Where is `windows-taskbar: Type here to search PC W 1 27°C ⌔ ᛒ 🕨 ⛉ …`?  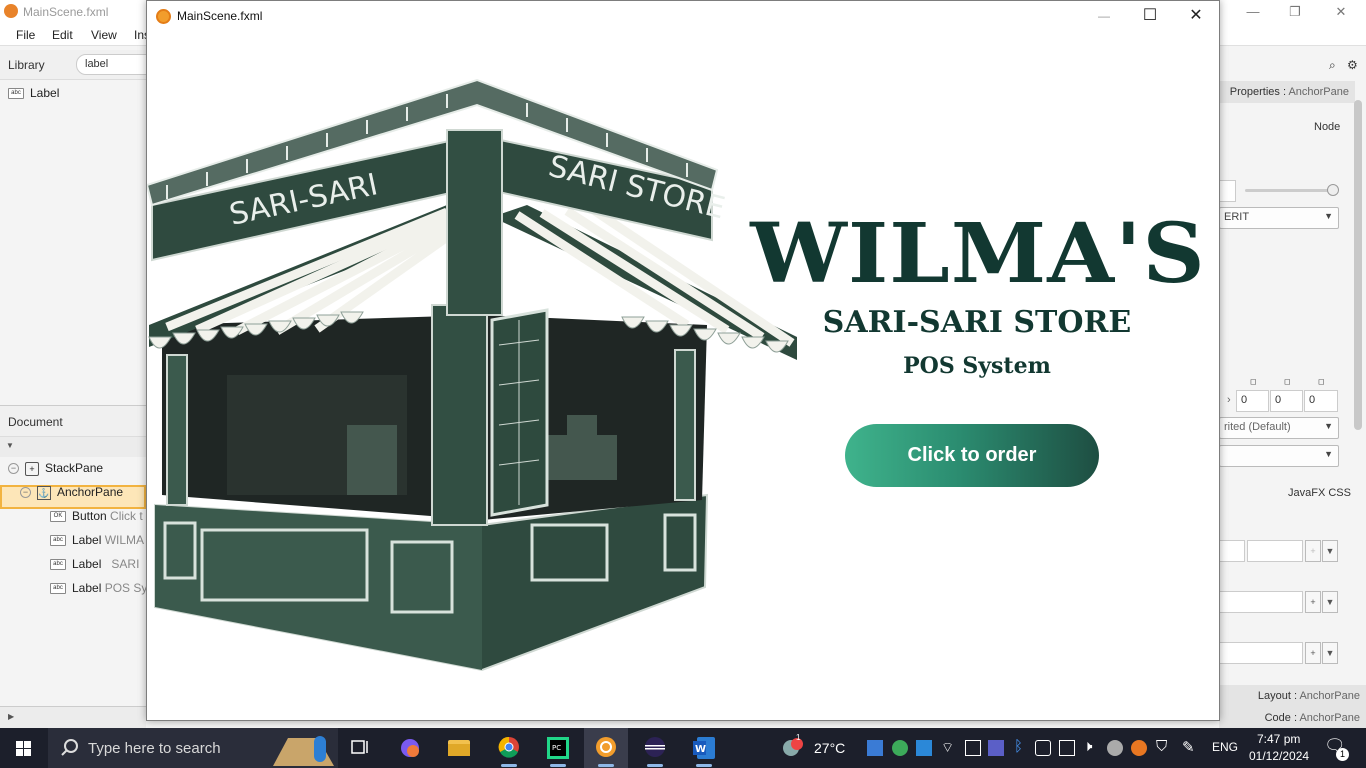
windows-taskbar: Type here to search PC W 1 27°C ⌔ ᛒ 🕨 ⛉ … is located at coordinates (683, 748).